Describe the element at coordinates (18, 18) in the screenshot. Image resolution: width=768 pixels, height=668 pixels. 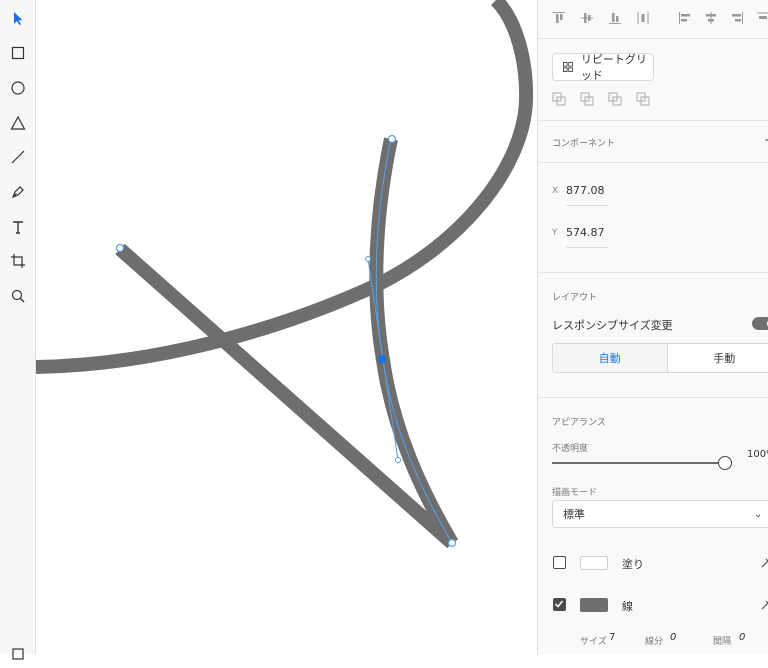
I see `select-arrow-icon` at that location.